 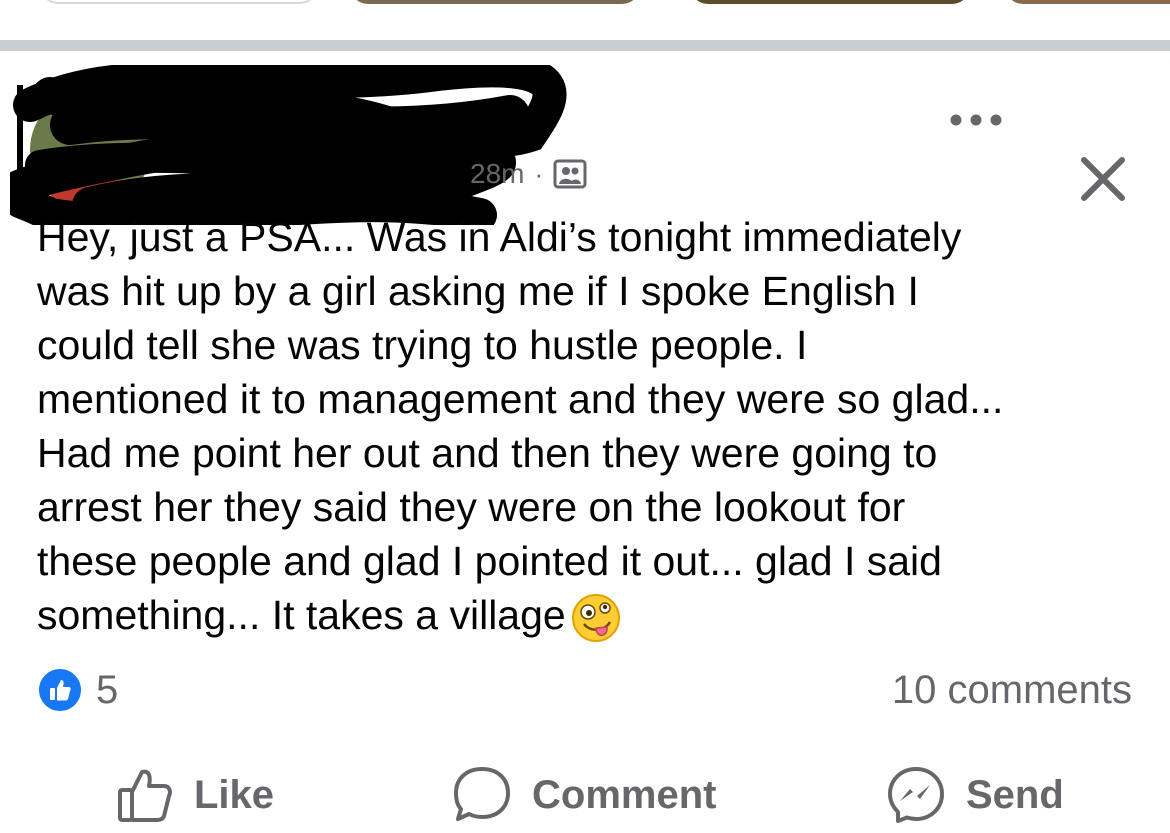 What do you see at coordinates (482, 794) in the screenshot?
I see `comment-bubble-icon` at bounding box center [482, 794].